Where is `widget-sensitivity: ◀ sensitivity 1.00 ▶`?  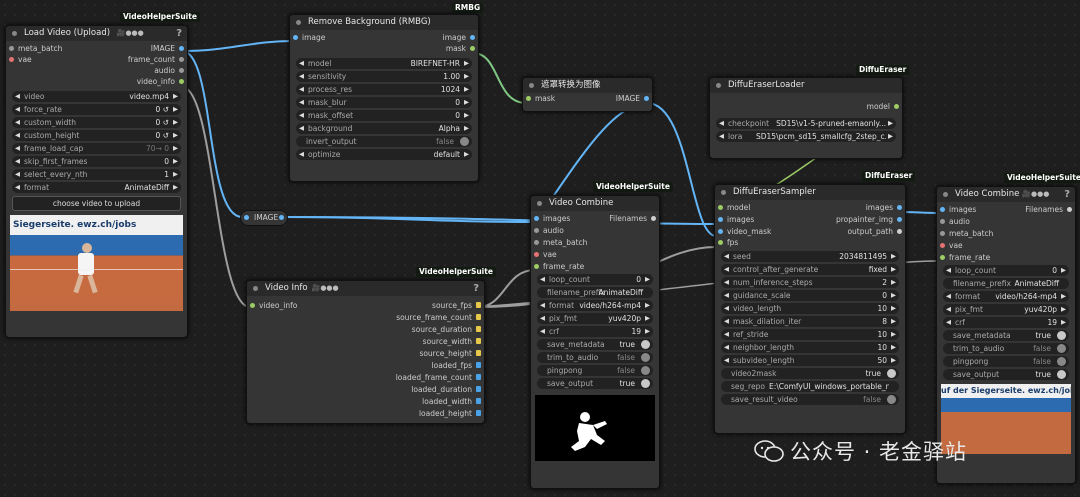 widget-sensitivity: ◀ sensitivity 1.00 ▶ is located at coordinates (384, 76).